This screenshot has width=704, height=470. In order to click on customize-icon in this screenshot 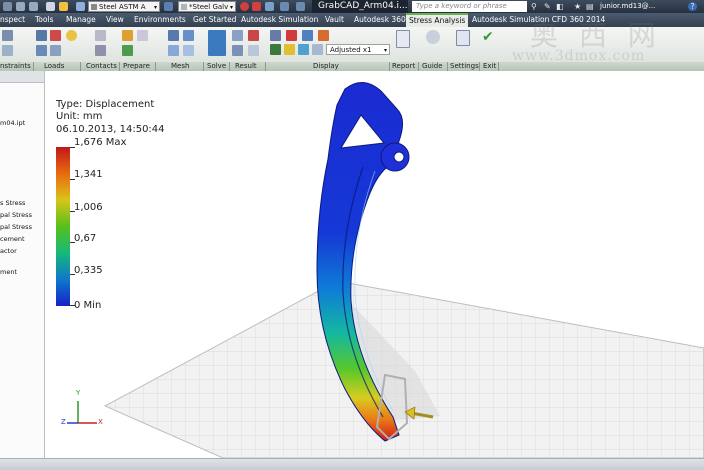, I will do `click(300, 6)`.